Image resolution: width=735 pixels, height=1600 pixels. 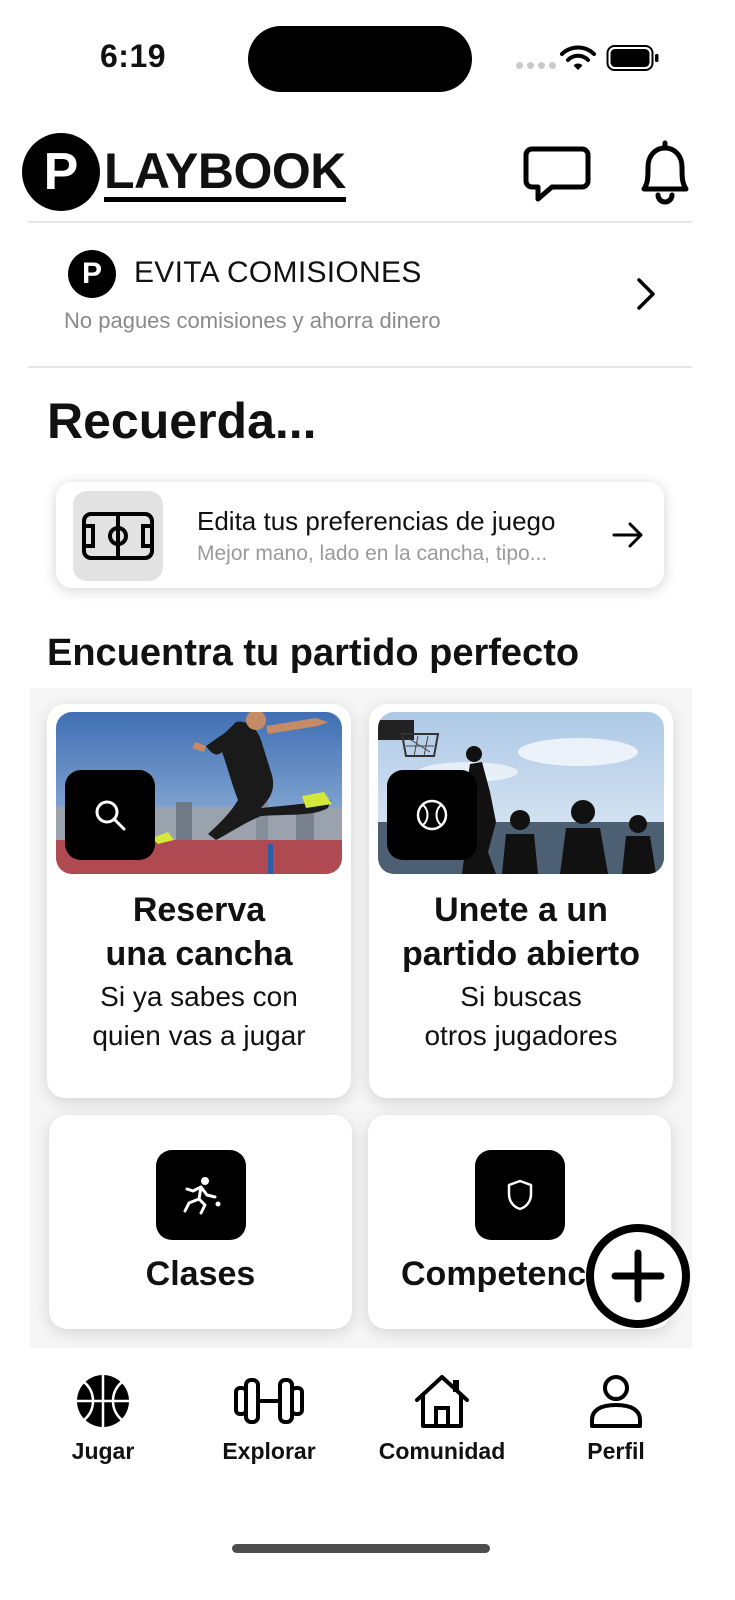 I want to click on app-logo-badge: P, so click(x=61, y=172).